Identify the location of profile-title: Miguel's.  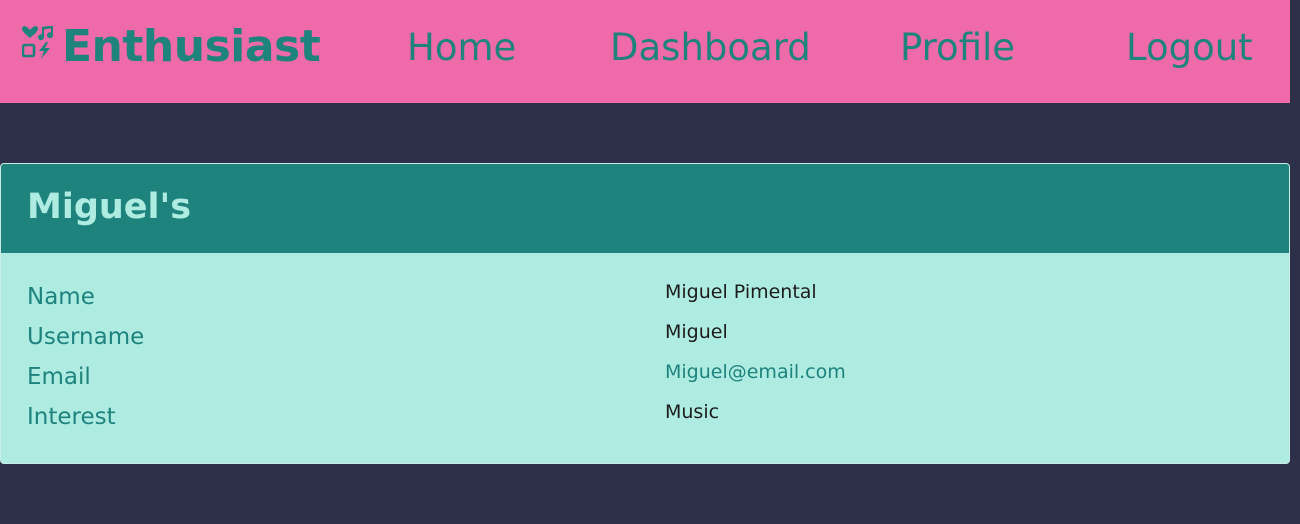
(109, 207).